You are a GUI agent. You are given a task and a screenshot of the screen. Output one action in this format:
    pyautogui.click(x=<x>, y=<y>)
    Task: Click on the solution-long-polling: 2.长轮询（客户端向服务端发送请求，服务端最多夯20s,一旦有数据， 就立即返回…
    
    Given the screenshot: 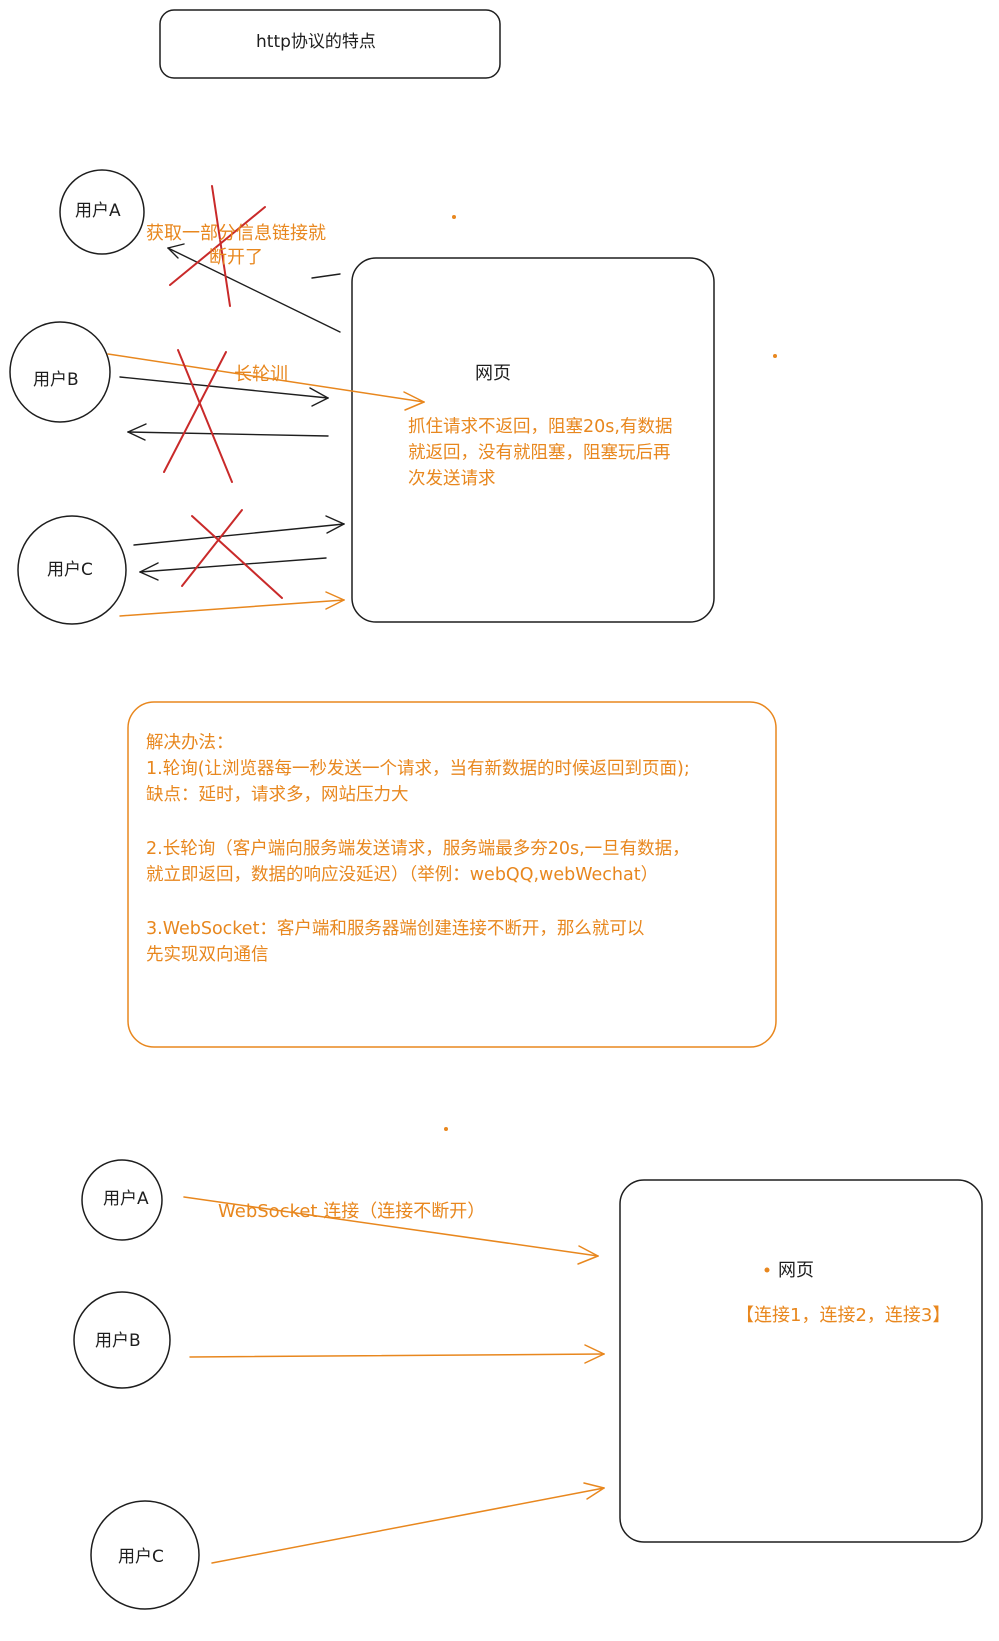 What is the action you would take?
    pyautogui.click(x=418, y=862)
    